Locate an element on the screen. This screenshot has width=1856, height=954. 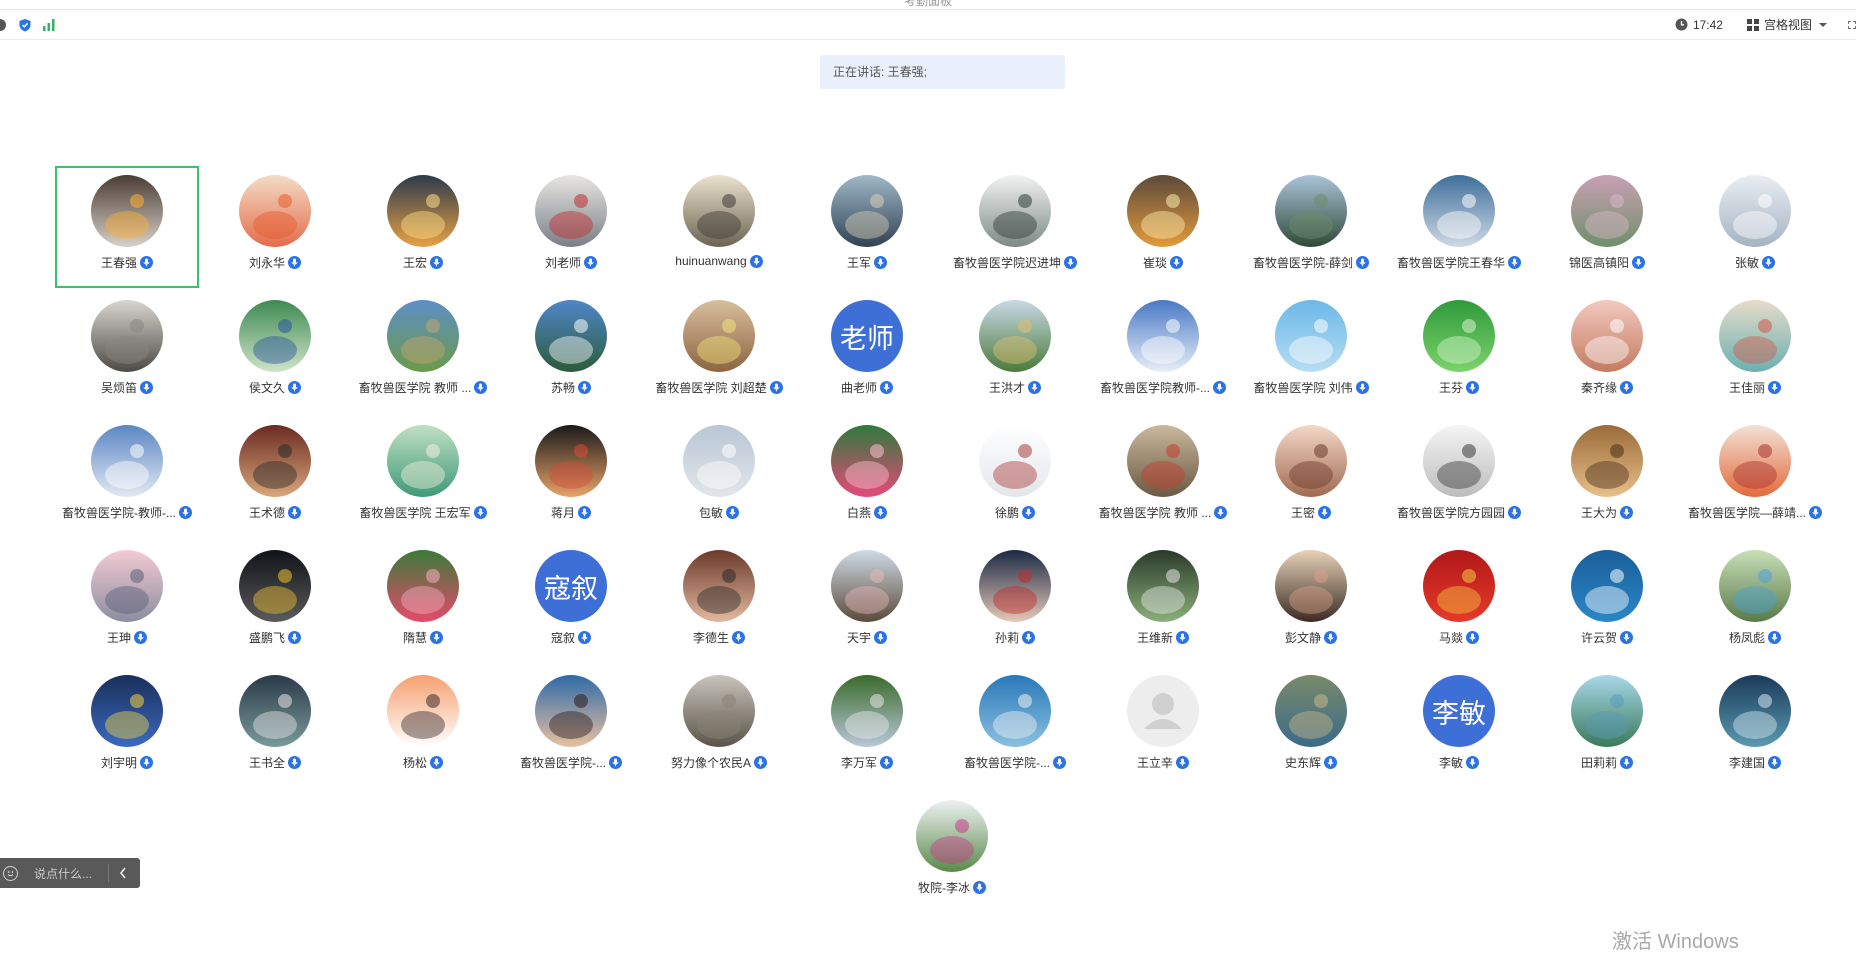
participant-tile: 秦齐缘 is located at coordinates (1607, 349).